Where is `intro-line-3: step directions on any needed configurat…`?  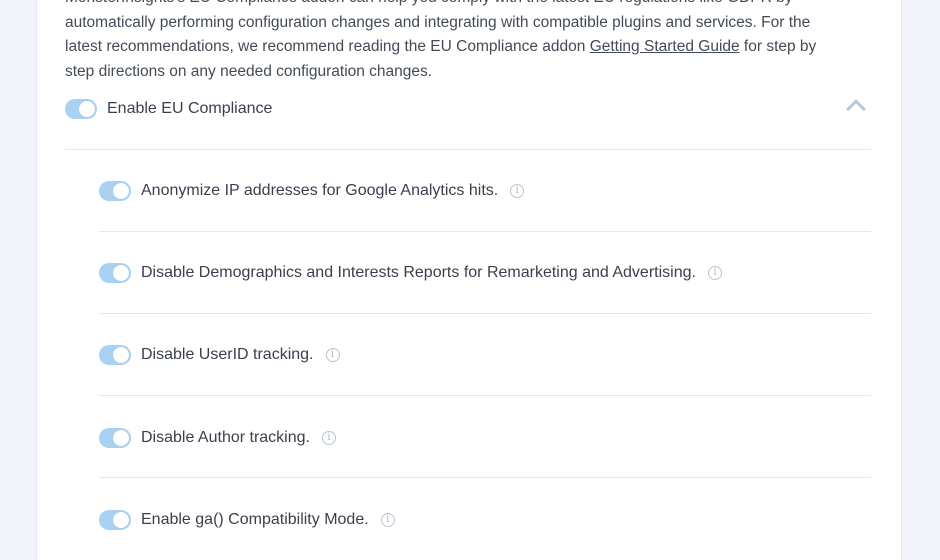 intro-line-3: step directions on any needed configurat… is located at coordinates (249, 71).